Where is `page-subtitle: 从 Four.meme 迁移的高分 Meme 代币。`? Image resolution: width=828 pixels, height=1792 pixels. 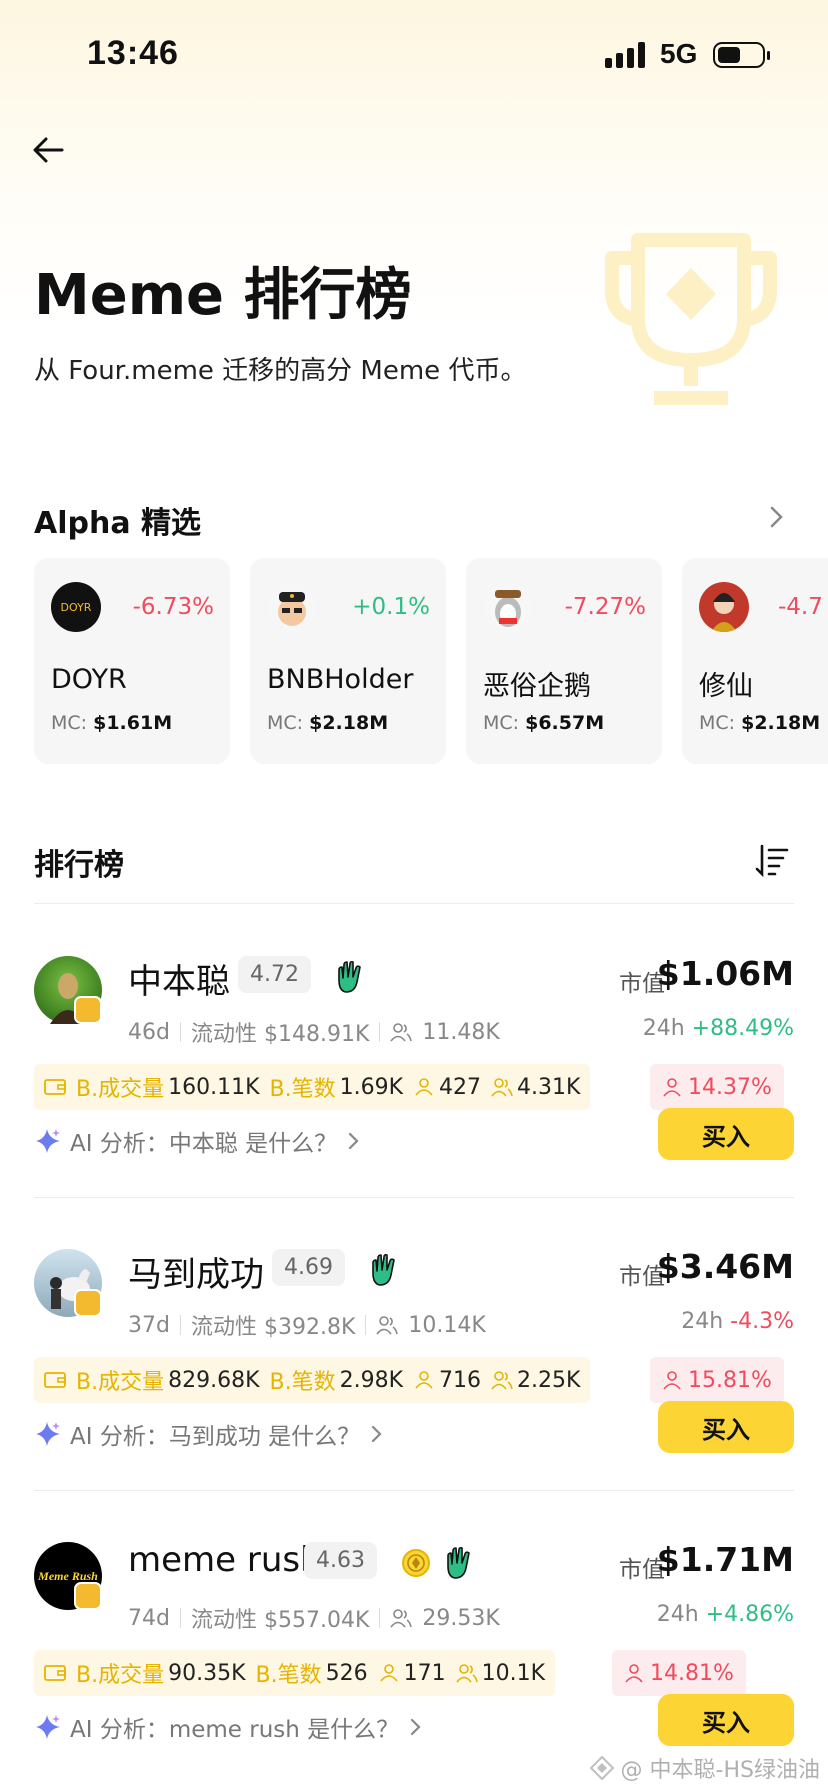 page-subtitle: 从 Four.meme 迁移的高分 Meme 代币。 is located at coordinates (280, 371).